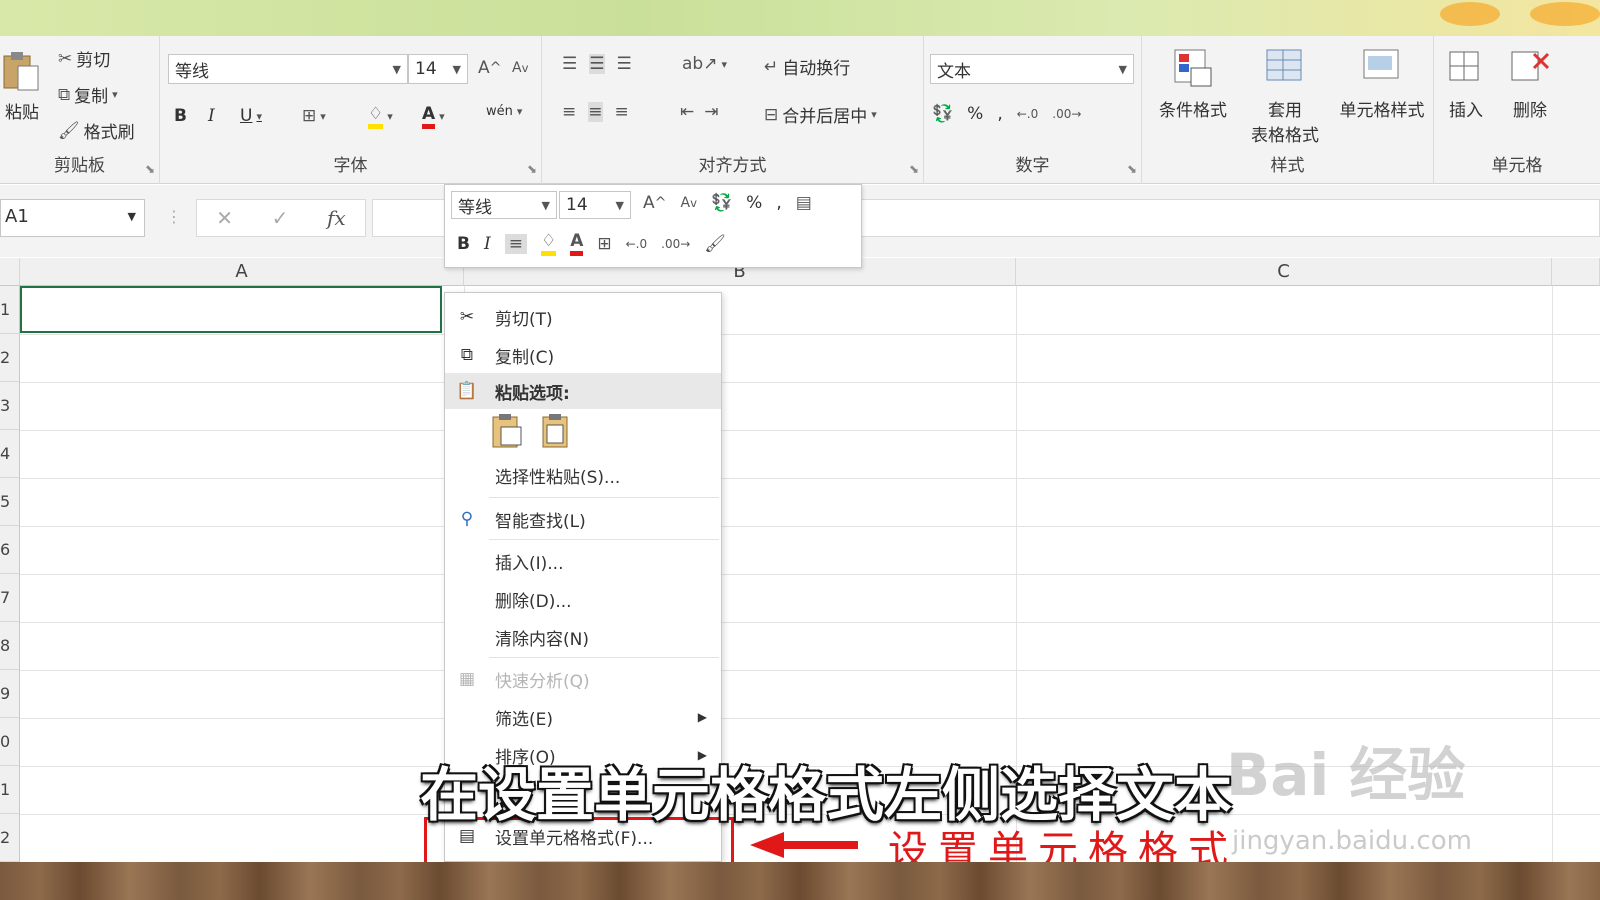  Describe the element at coordinates (490, 68) in the screenshot. I see `grow-font-button: A ^` at that location.